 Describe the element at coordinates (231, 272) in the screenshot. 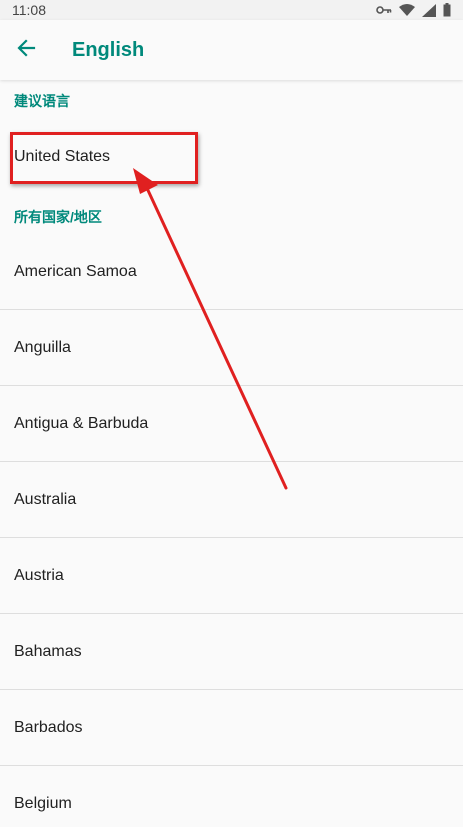

I see `list-item-american-samoa: American Samoa` at that location.